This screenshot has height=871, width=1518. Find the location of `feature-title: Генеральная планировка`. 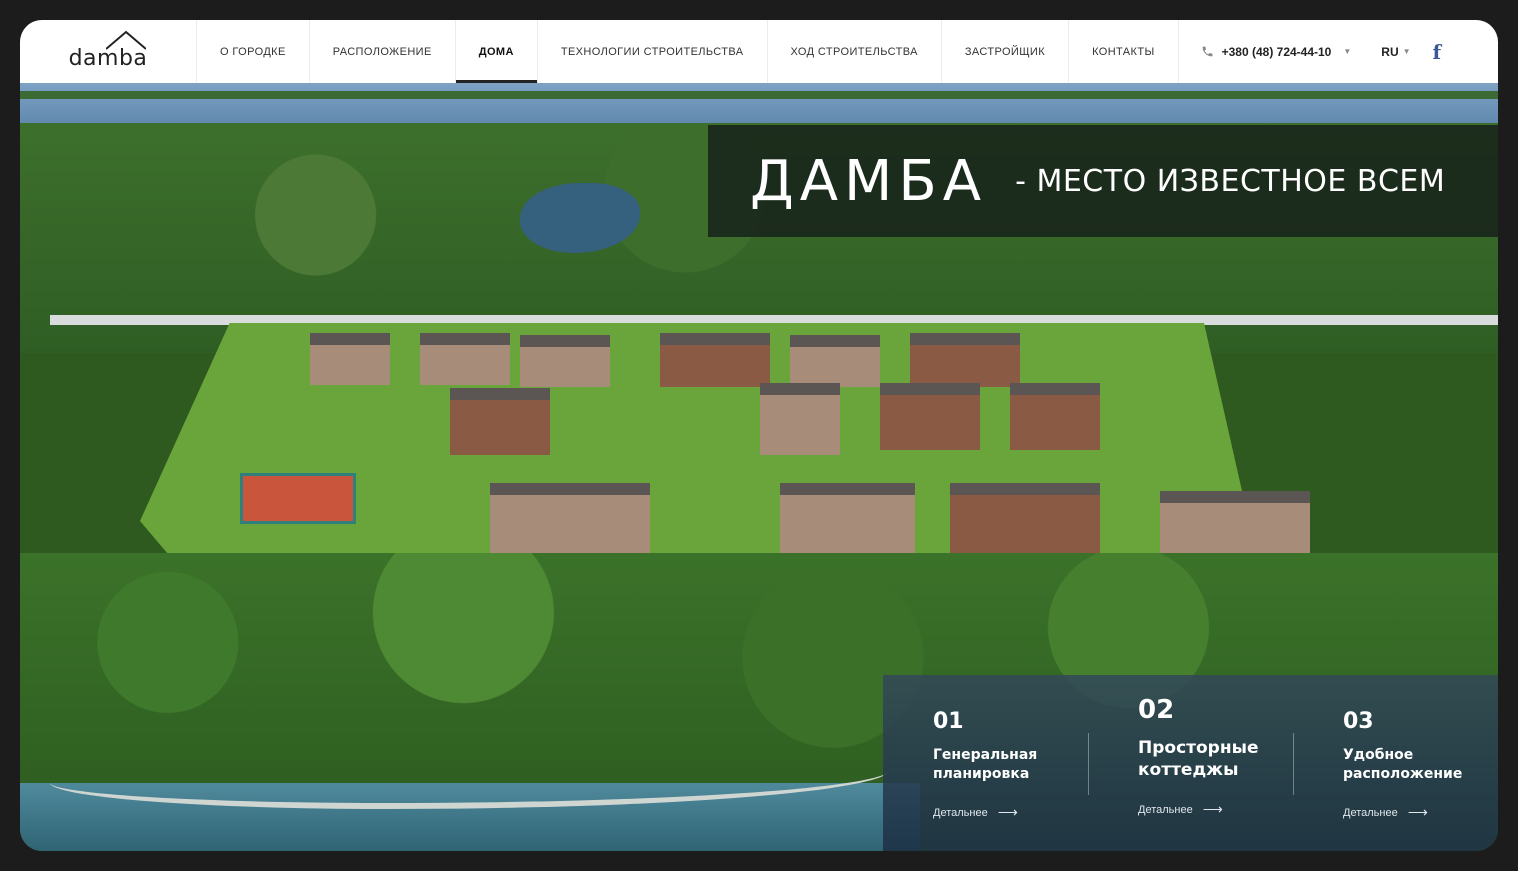

feature-title: Генеральная планировка is located at coordinates (985, 764).